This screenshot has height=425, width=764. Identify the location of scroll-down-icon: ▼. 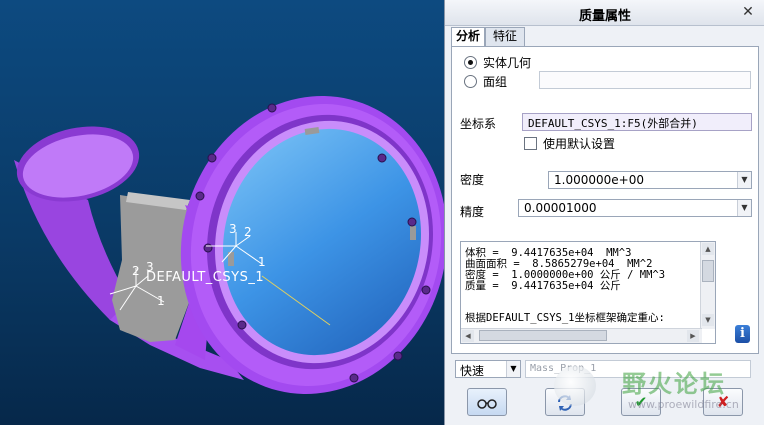
(708, 320).